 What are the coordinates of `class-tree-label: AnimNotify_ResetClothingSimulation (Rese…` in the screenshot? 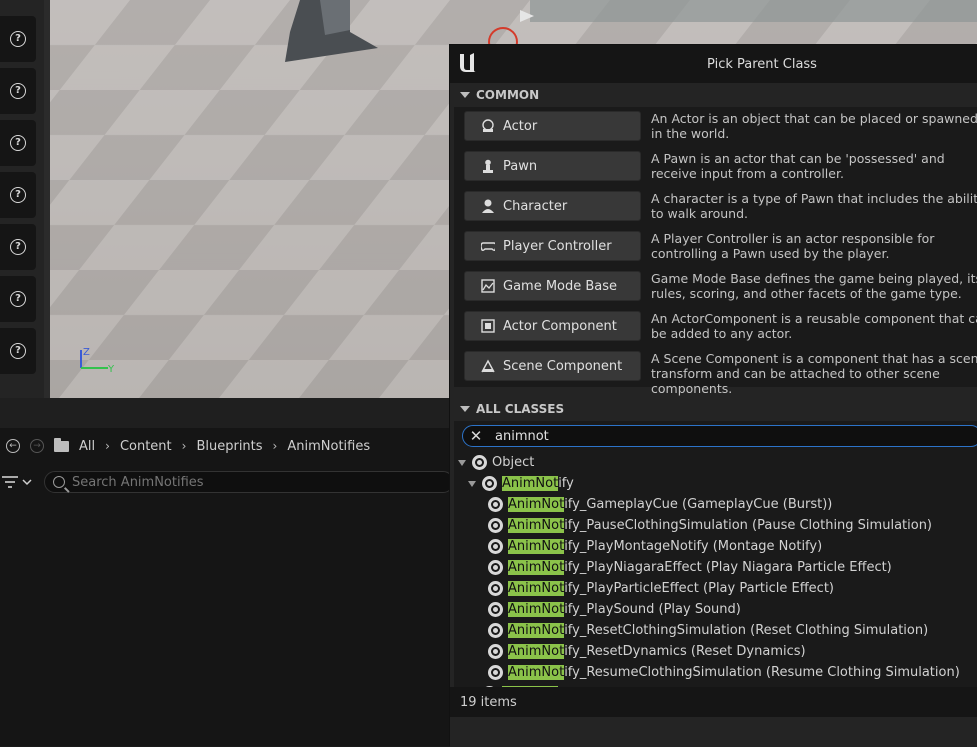 It's located at (718, 630).